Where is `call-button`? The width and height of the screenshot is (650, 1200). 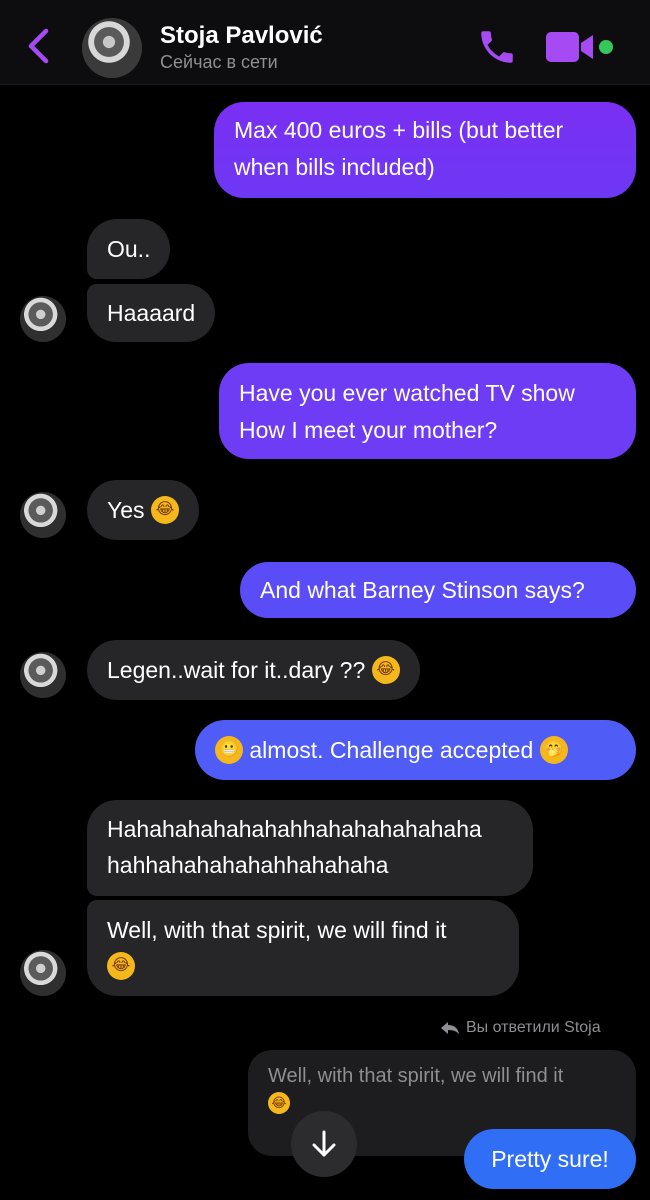 call-button is located at coordinates (497, 49).